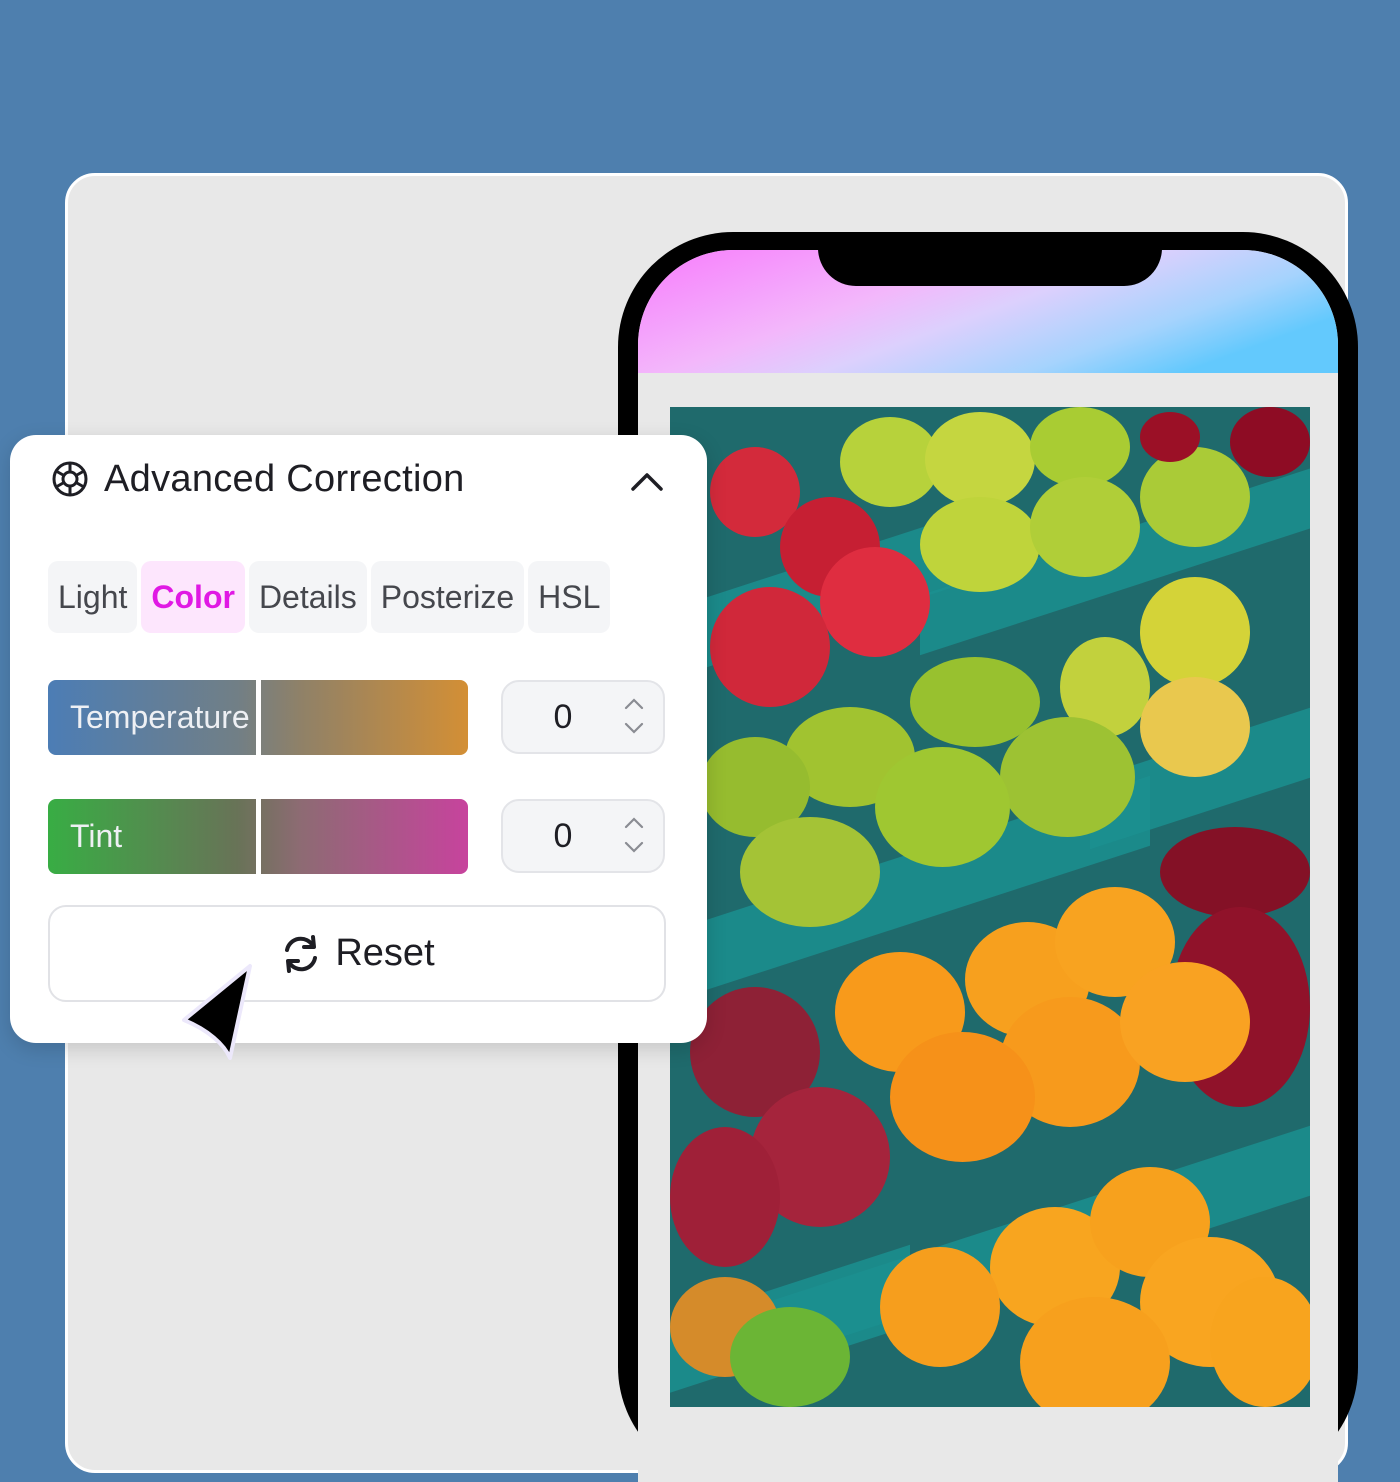  I want to click on temperature-stepper: 0, so click(583, 717).